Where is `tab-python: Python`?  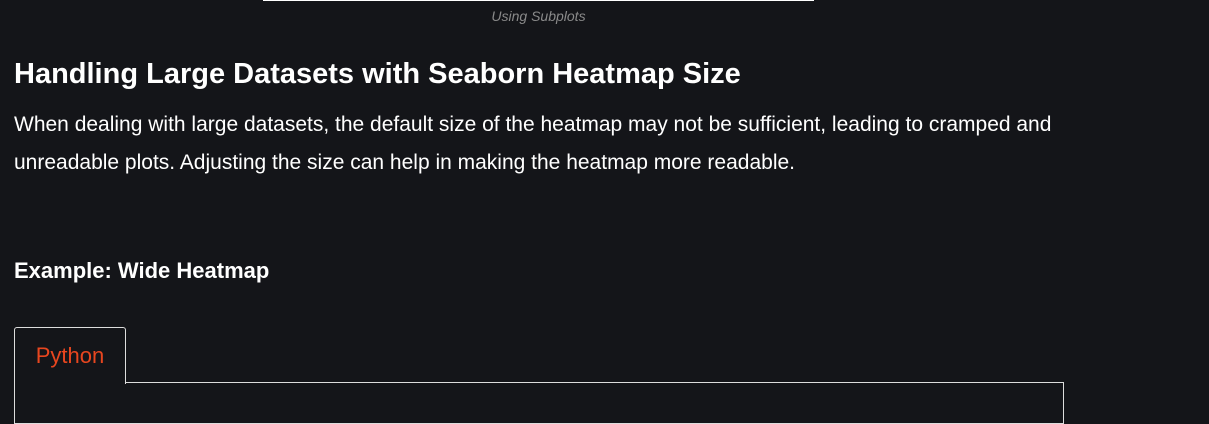 tab-python: Python is located at coordinates (70, 355).